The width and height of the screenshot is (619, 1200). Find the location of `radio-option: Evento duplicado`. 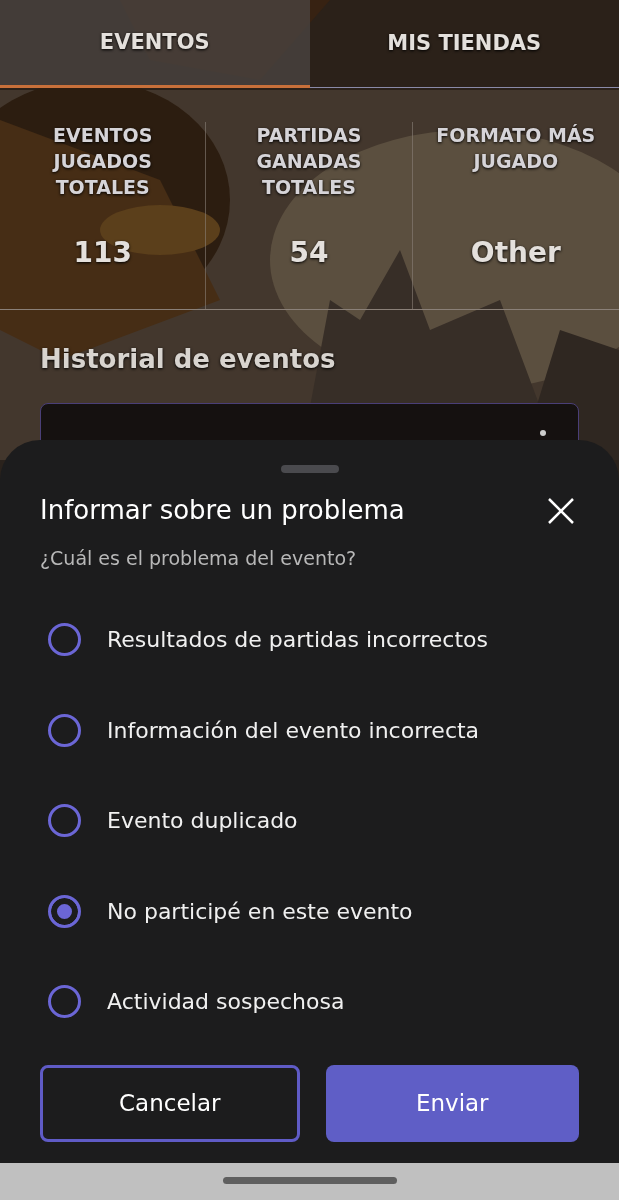

radio-option: Evento duplicado is located at coordinates (309, 820).